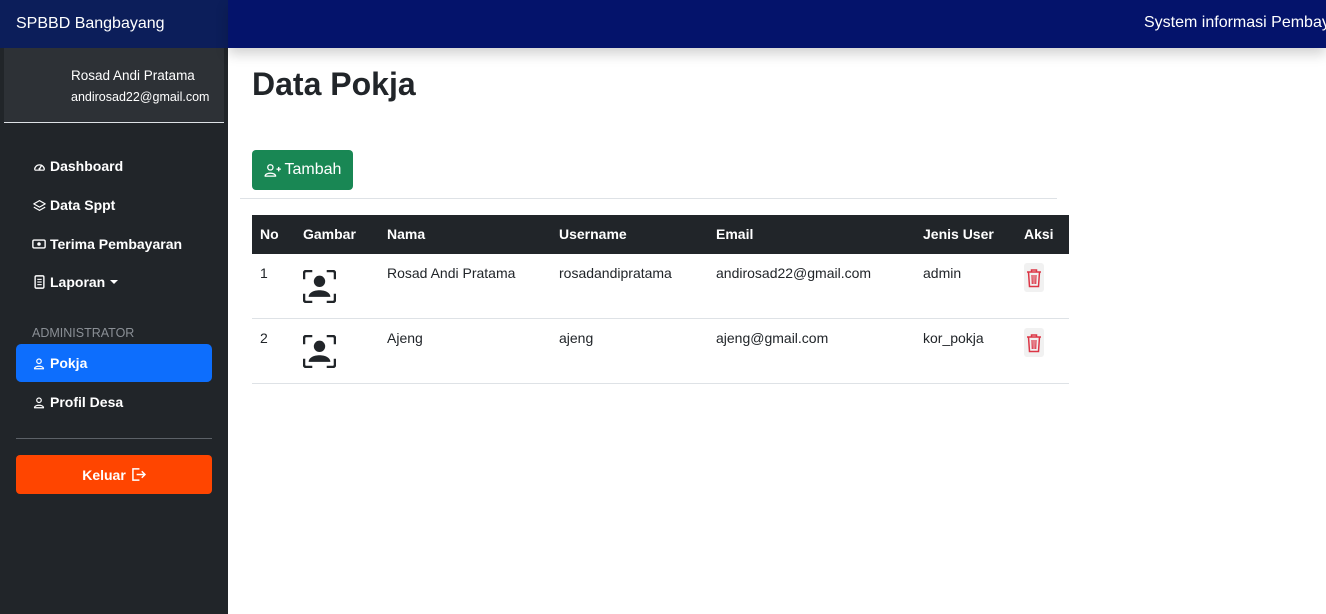  Describe the element at coordinates (313, 169) in the screenshot. I see `add-button-label: Tambah` at that location.